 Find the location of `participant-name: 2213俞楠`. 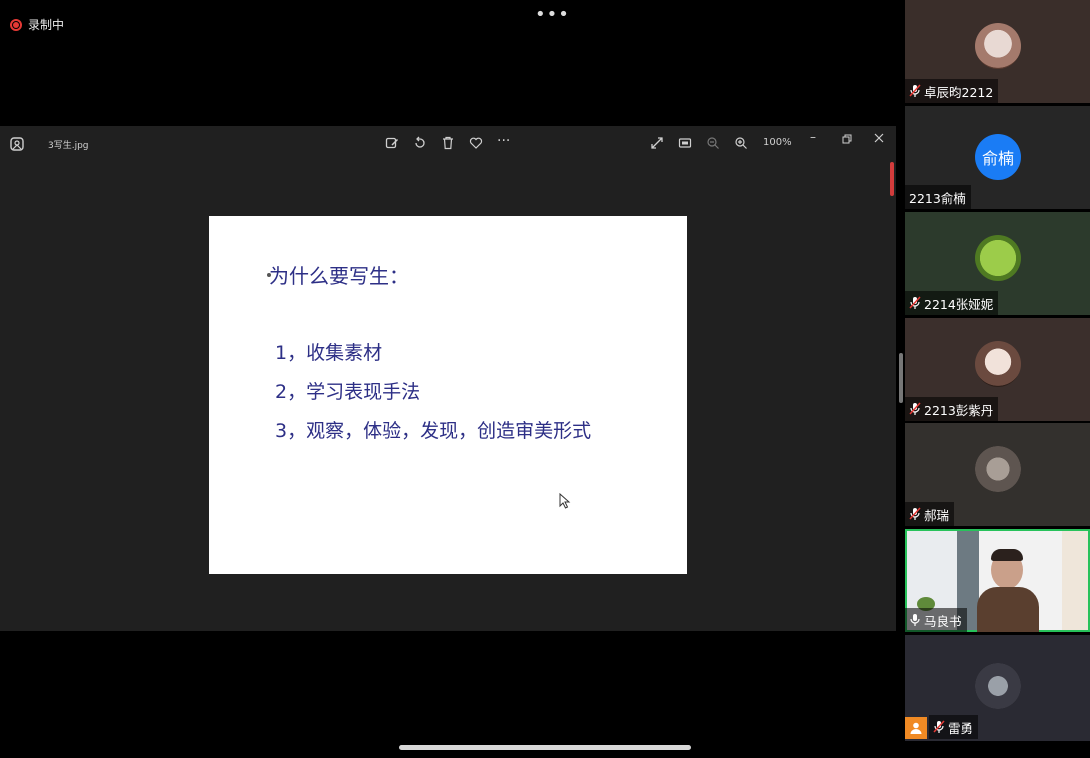

participant-name: 2213俞楠 is located at coordinates (937, 198).